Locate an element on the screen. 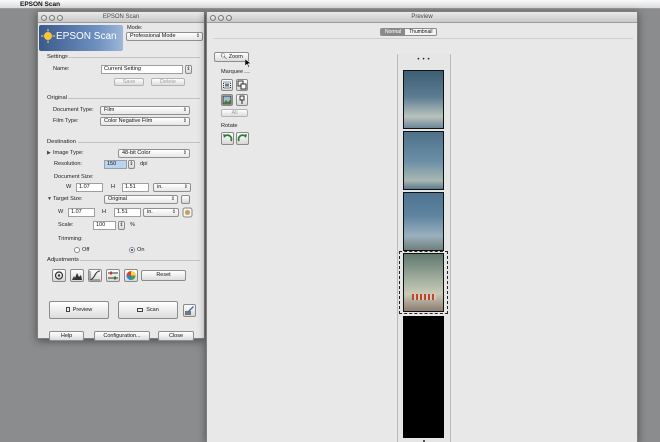 This screenshot has height=442, width=660. tab-normal: Normal is located at coordinates (393, 32).